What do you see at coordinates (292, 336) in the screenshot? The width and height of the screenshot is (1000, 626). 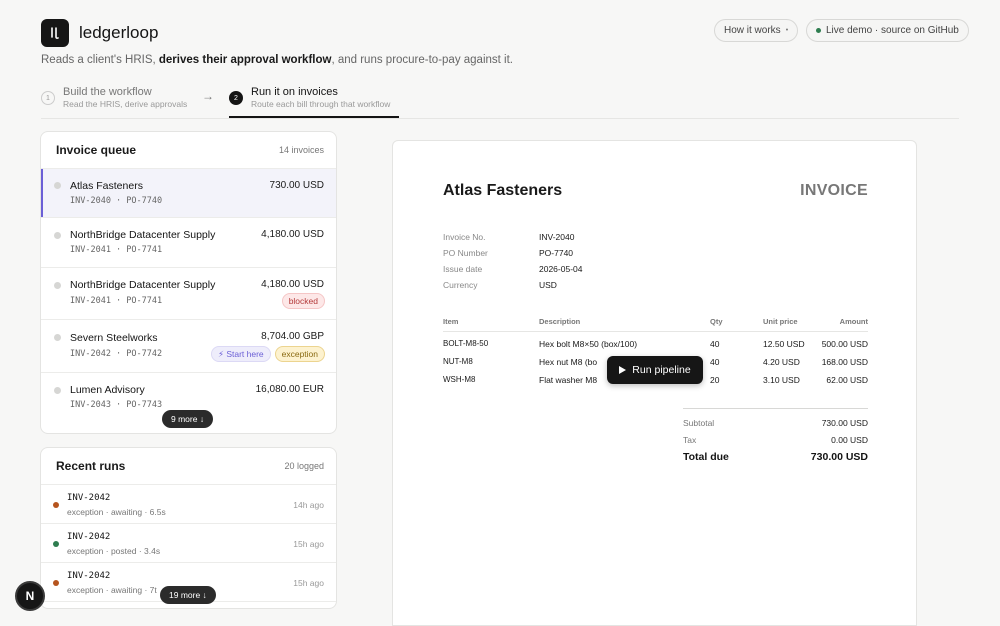 I see `invoice-amount: 8,704.00 GBP` at bounding box center [292, 336].